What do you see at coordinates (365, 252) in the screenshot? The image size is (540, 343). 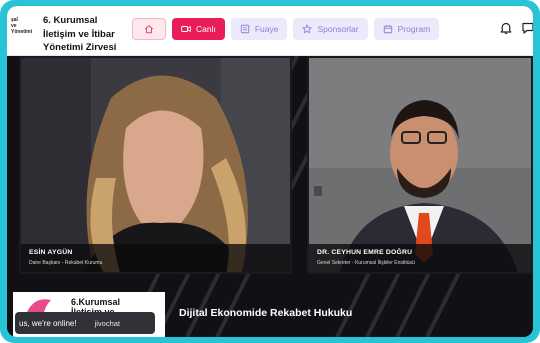 I see `speaker-name: DR. CEYHUN EMRE DOĞRU` at bounding box center [365, 252].